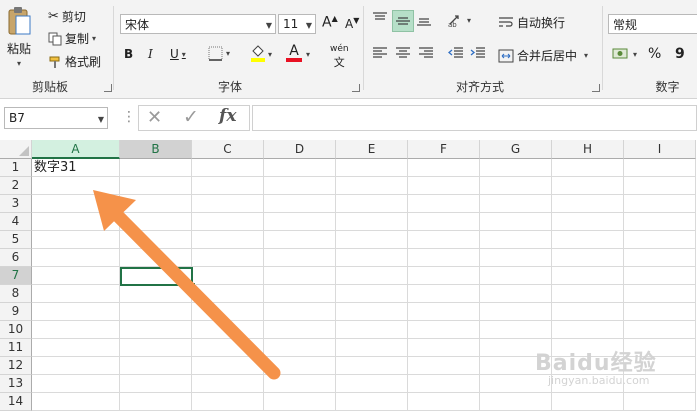  I want to click on watermark-brand: Baidu经验, so click(596, 363).